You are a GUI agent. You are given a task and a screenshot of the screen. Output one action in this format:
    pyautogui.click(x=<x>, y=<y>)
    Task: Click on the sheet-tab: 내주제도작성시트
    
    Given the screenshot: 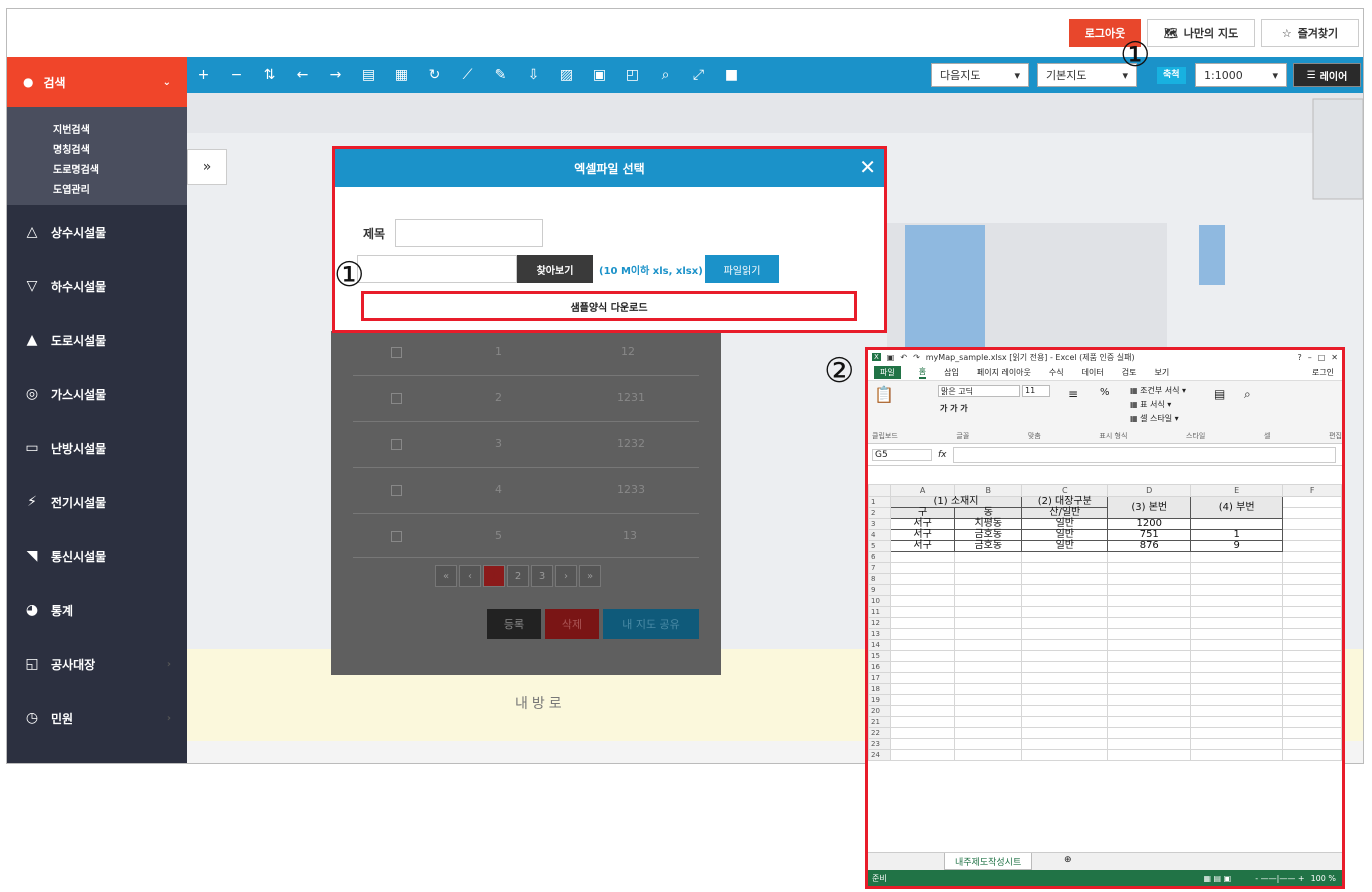 What is the action you would take?
    pyautogui.click(x=988, y=861)
    